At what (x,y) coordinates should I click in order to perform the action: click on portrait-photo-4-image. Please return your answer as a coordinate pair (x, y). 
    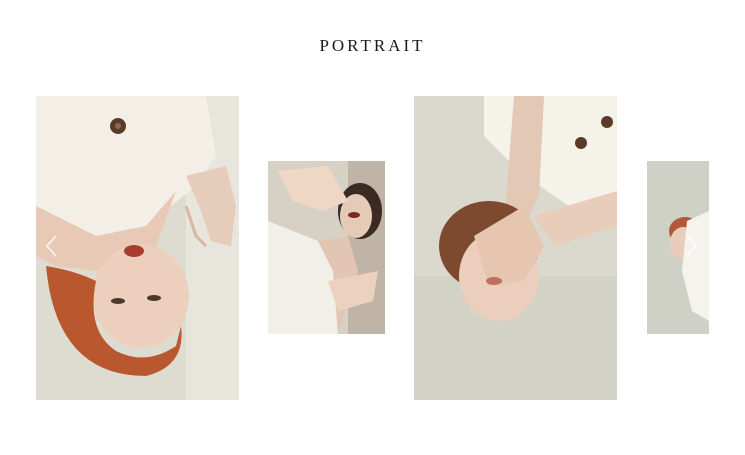
    Looking at the image, I should click on (678, 247).